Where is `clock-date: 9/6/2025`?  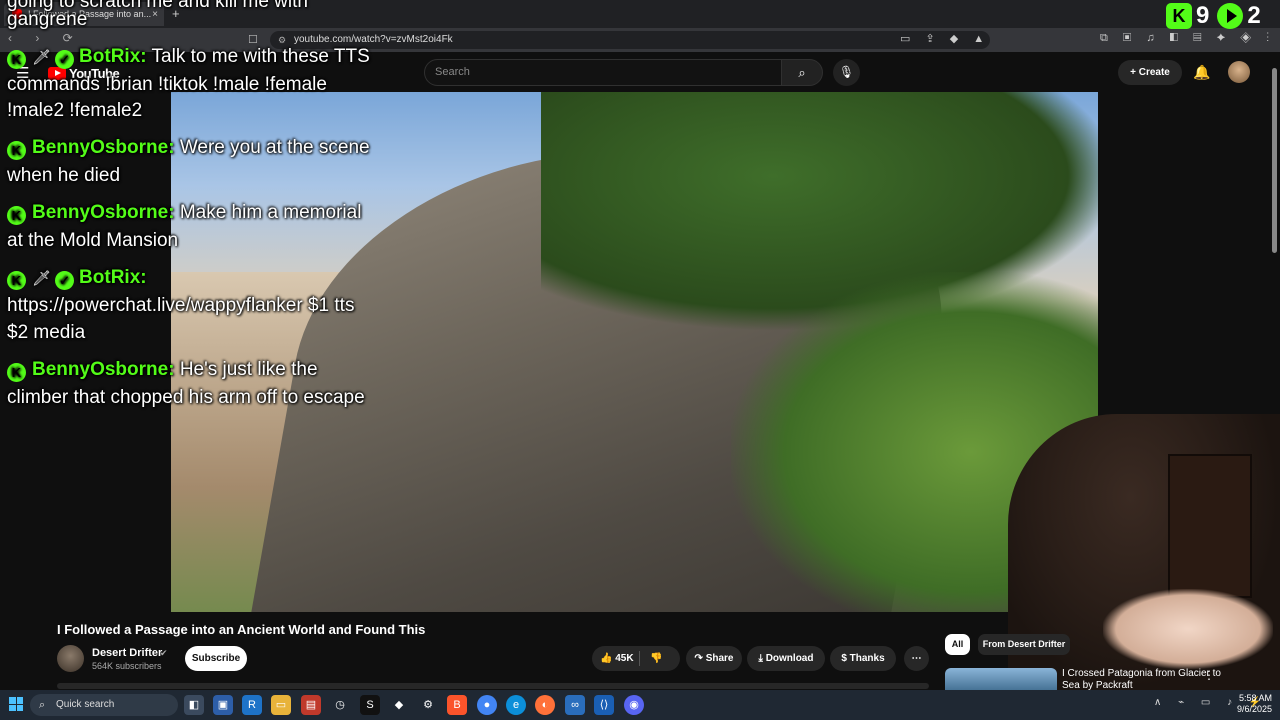 clock-date: 9/6/2025 is located at coordinates (1254, 709).